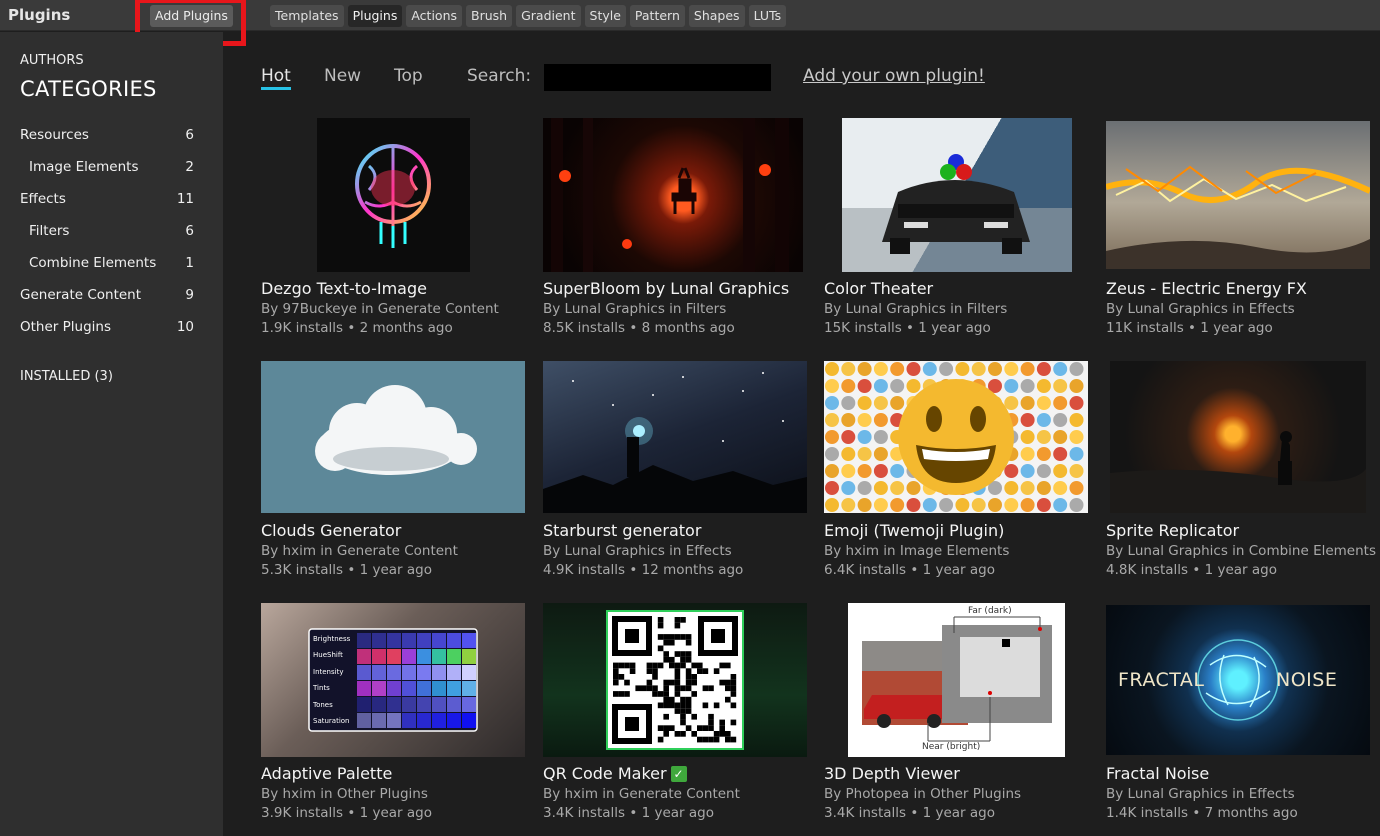 This screenshot has height=836, width=1380. Describe the element at coordinates (643, 570) in the screenshot. I see `plugin-stats: 4.9K installs • 12 months ago` at that location.